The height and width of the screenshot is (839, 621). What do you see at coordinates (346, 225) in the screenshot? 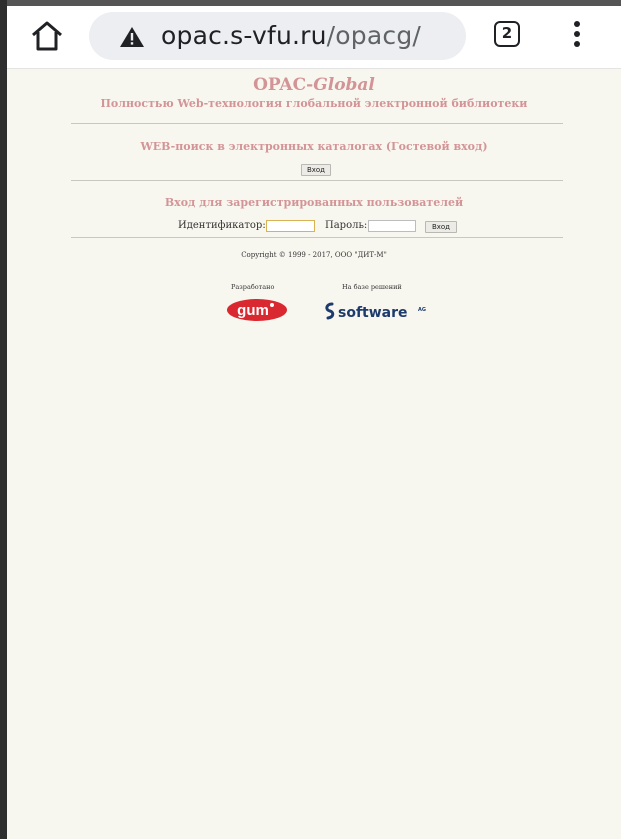
I see `password-label: Пароль:` at bounding box center [346, 225].